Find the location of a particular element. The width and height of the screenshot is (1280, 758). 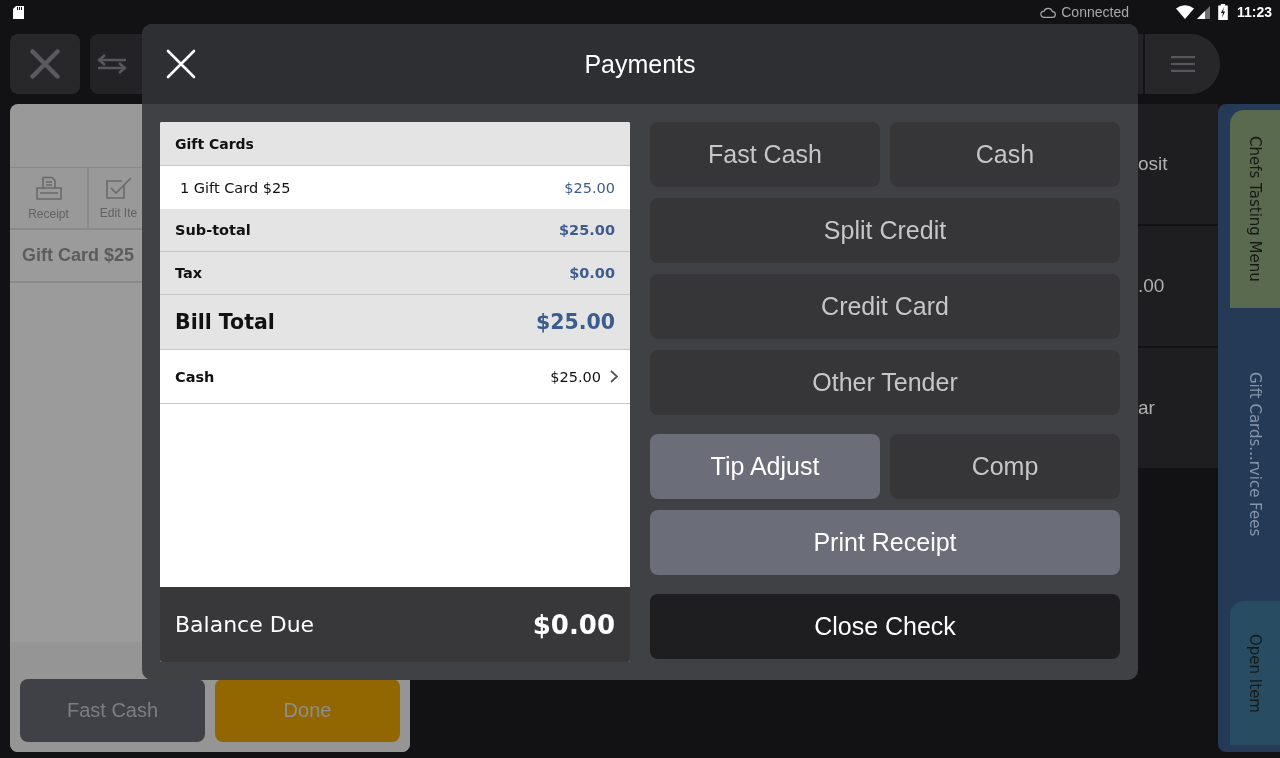

checkbox-edit-icon is located at coordinates (118, 187).